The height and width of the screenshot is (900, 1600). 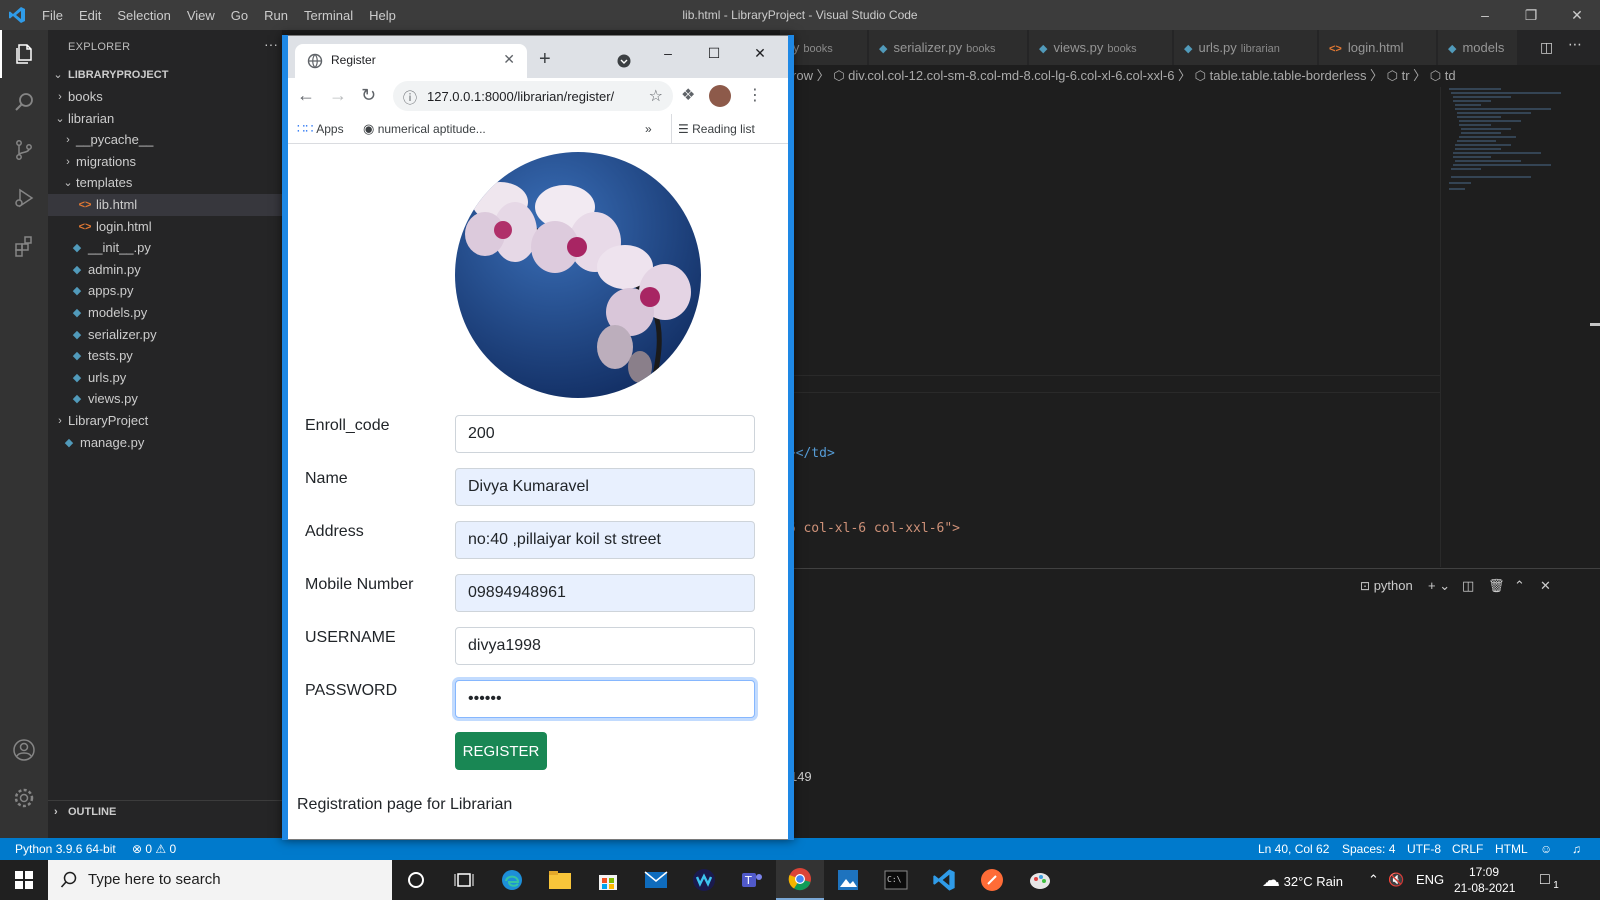 What do you see at coordinates (1511, 849) in the screenshot?
I see `language-mode: HTML` at bounding box center [1511, 849].